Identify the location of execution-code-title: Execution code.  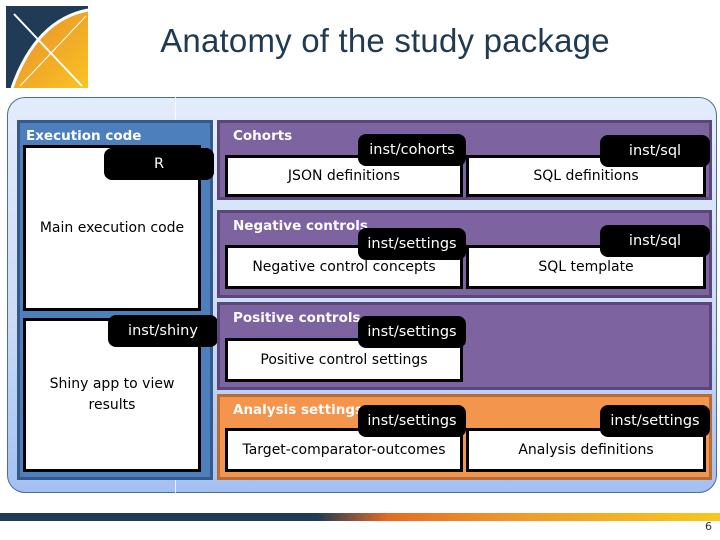
(84, 136).